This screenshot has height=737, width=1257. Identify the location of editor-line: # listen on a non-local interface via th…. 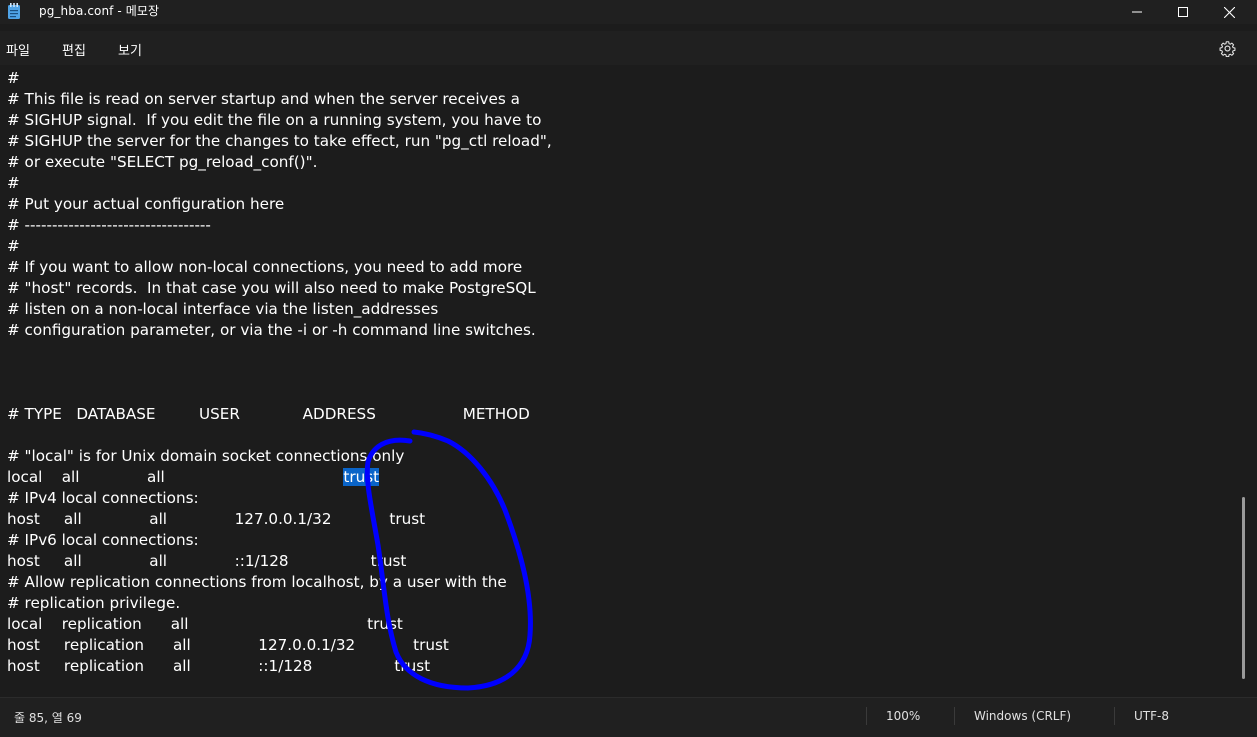
(279, 309).